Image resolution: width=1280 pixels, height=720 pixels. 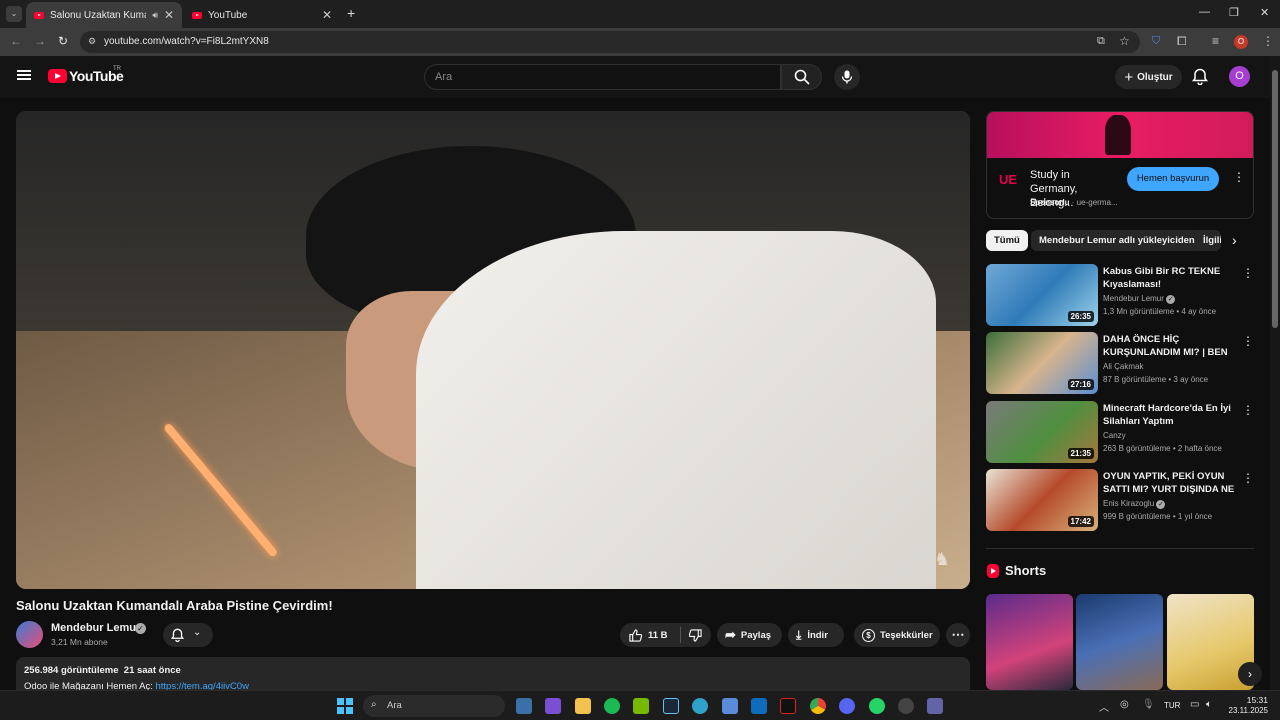 What do you see at coordinates (641, 706) in the screenshot?
I see `nvidia-icon` at bounding box center [641, 706].